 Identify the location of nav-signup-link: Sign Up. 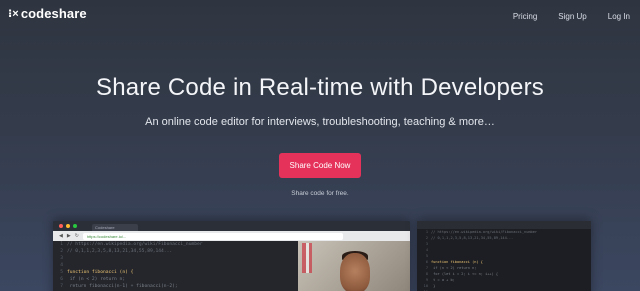
(572, 16).